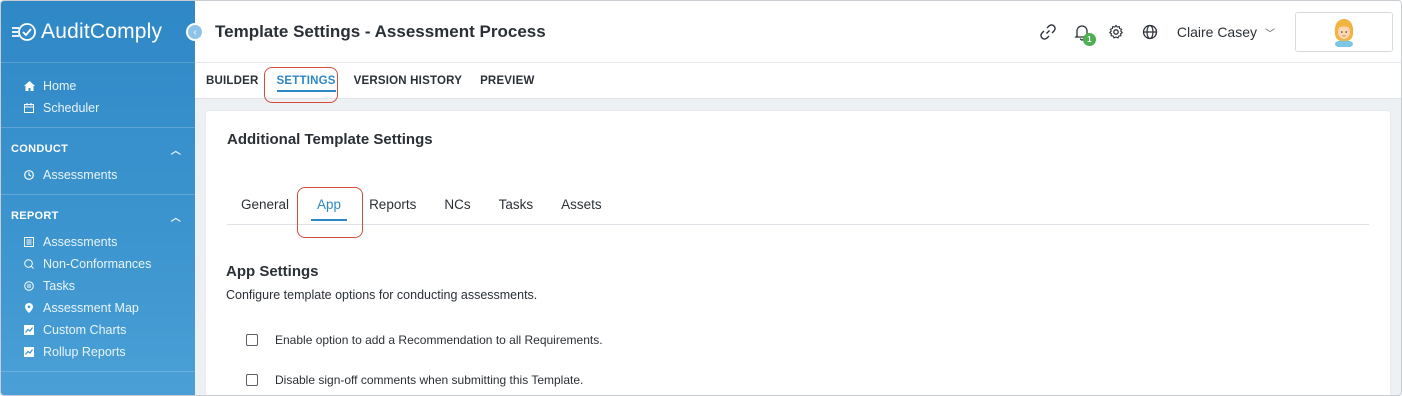 This screenshot has width=1402, height=396. Describe the element at coordinates (71, 108) in the screenshot. I see `sidebar-item-label: Scheduler` at that location.